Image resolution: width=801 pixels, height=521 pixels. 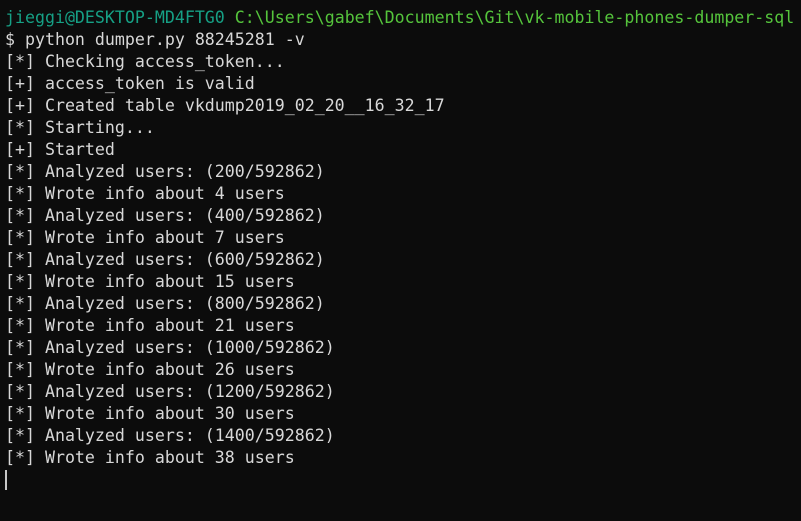 What do you see at coordinates (403, 480) in the screenshot?
I see `input-line` at bounding box center [403, 480].